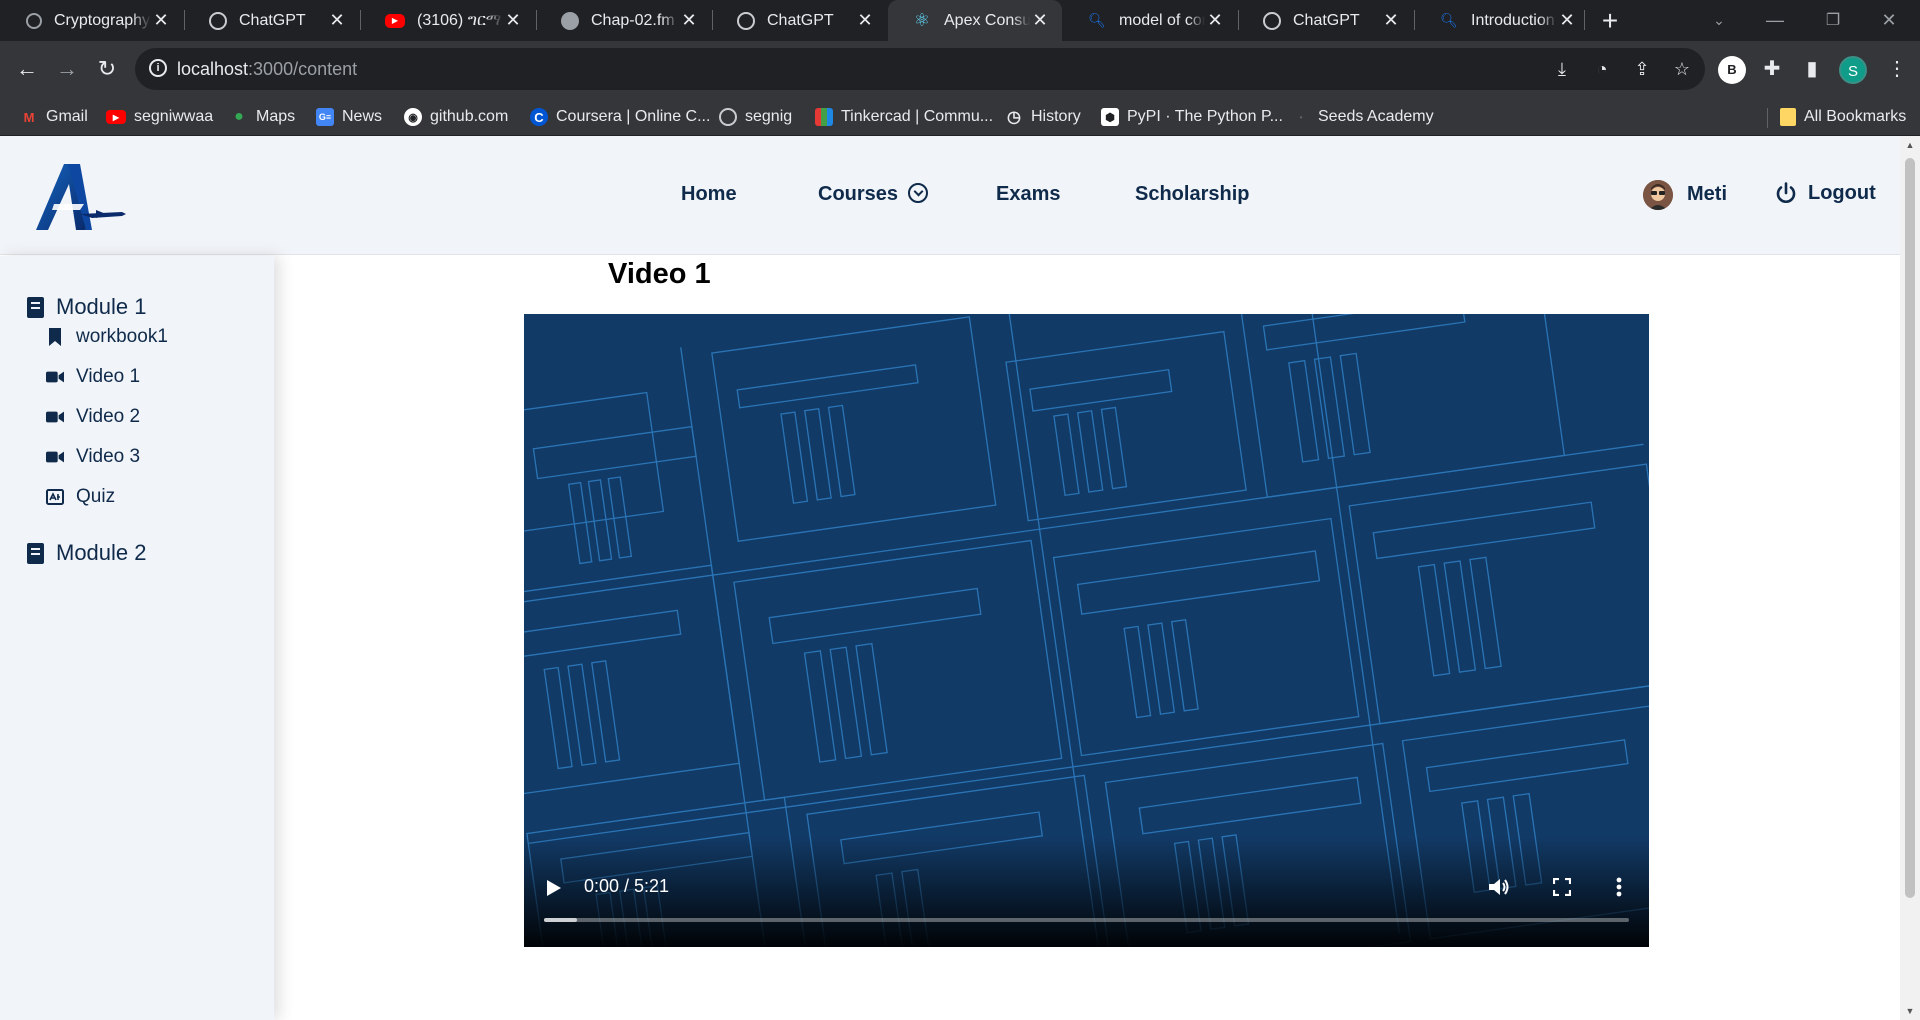 This screenshot has width=1920, height=1020. I want to click on user-name: Meti, so click(1707, 194).